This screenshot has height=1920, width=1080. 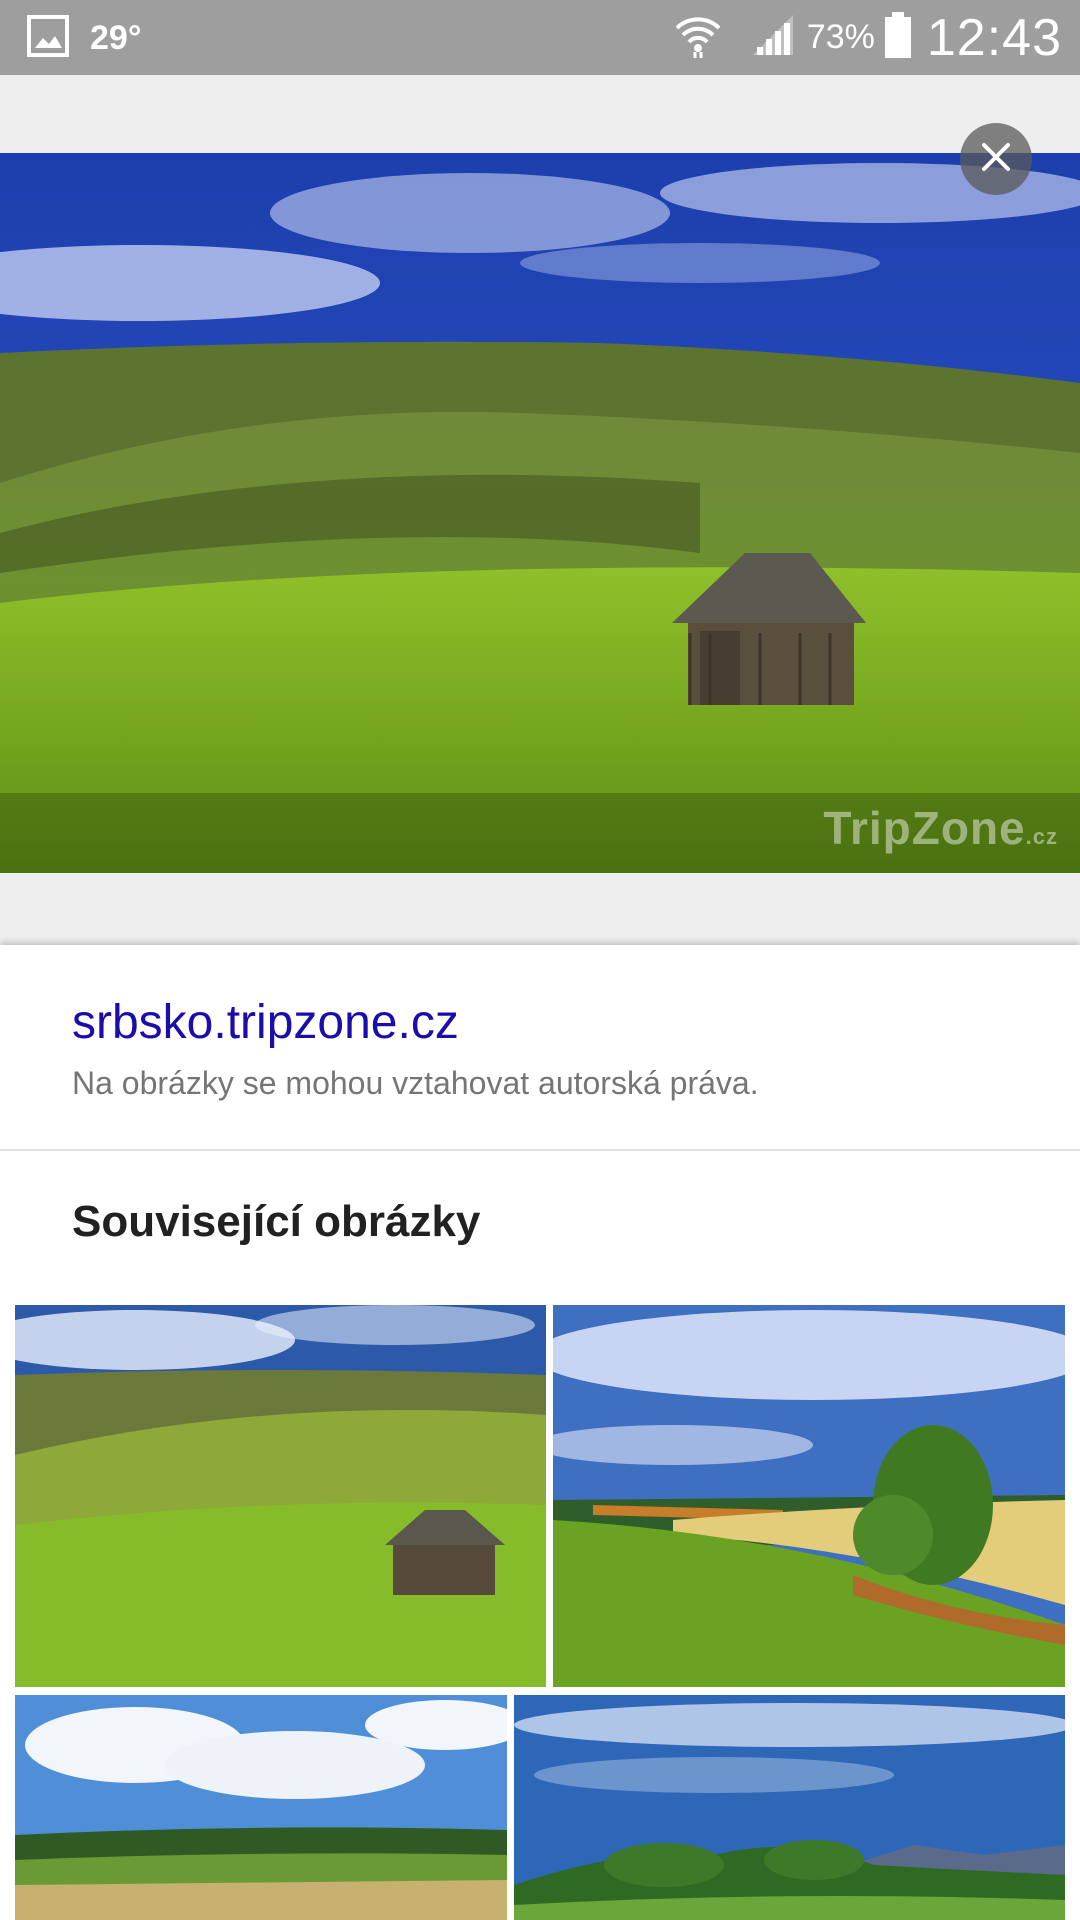 I want to click on gallery-icon, so click(x=48, y=38).